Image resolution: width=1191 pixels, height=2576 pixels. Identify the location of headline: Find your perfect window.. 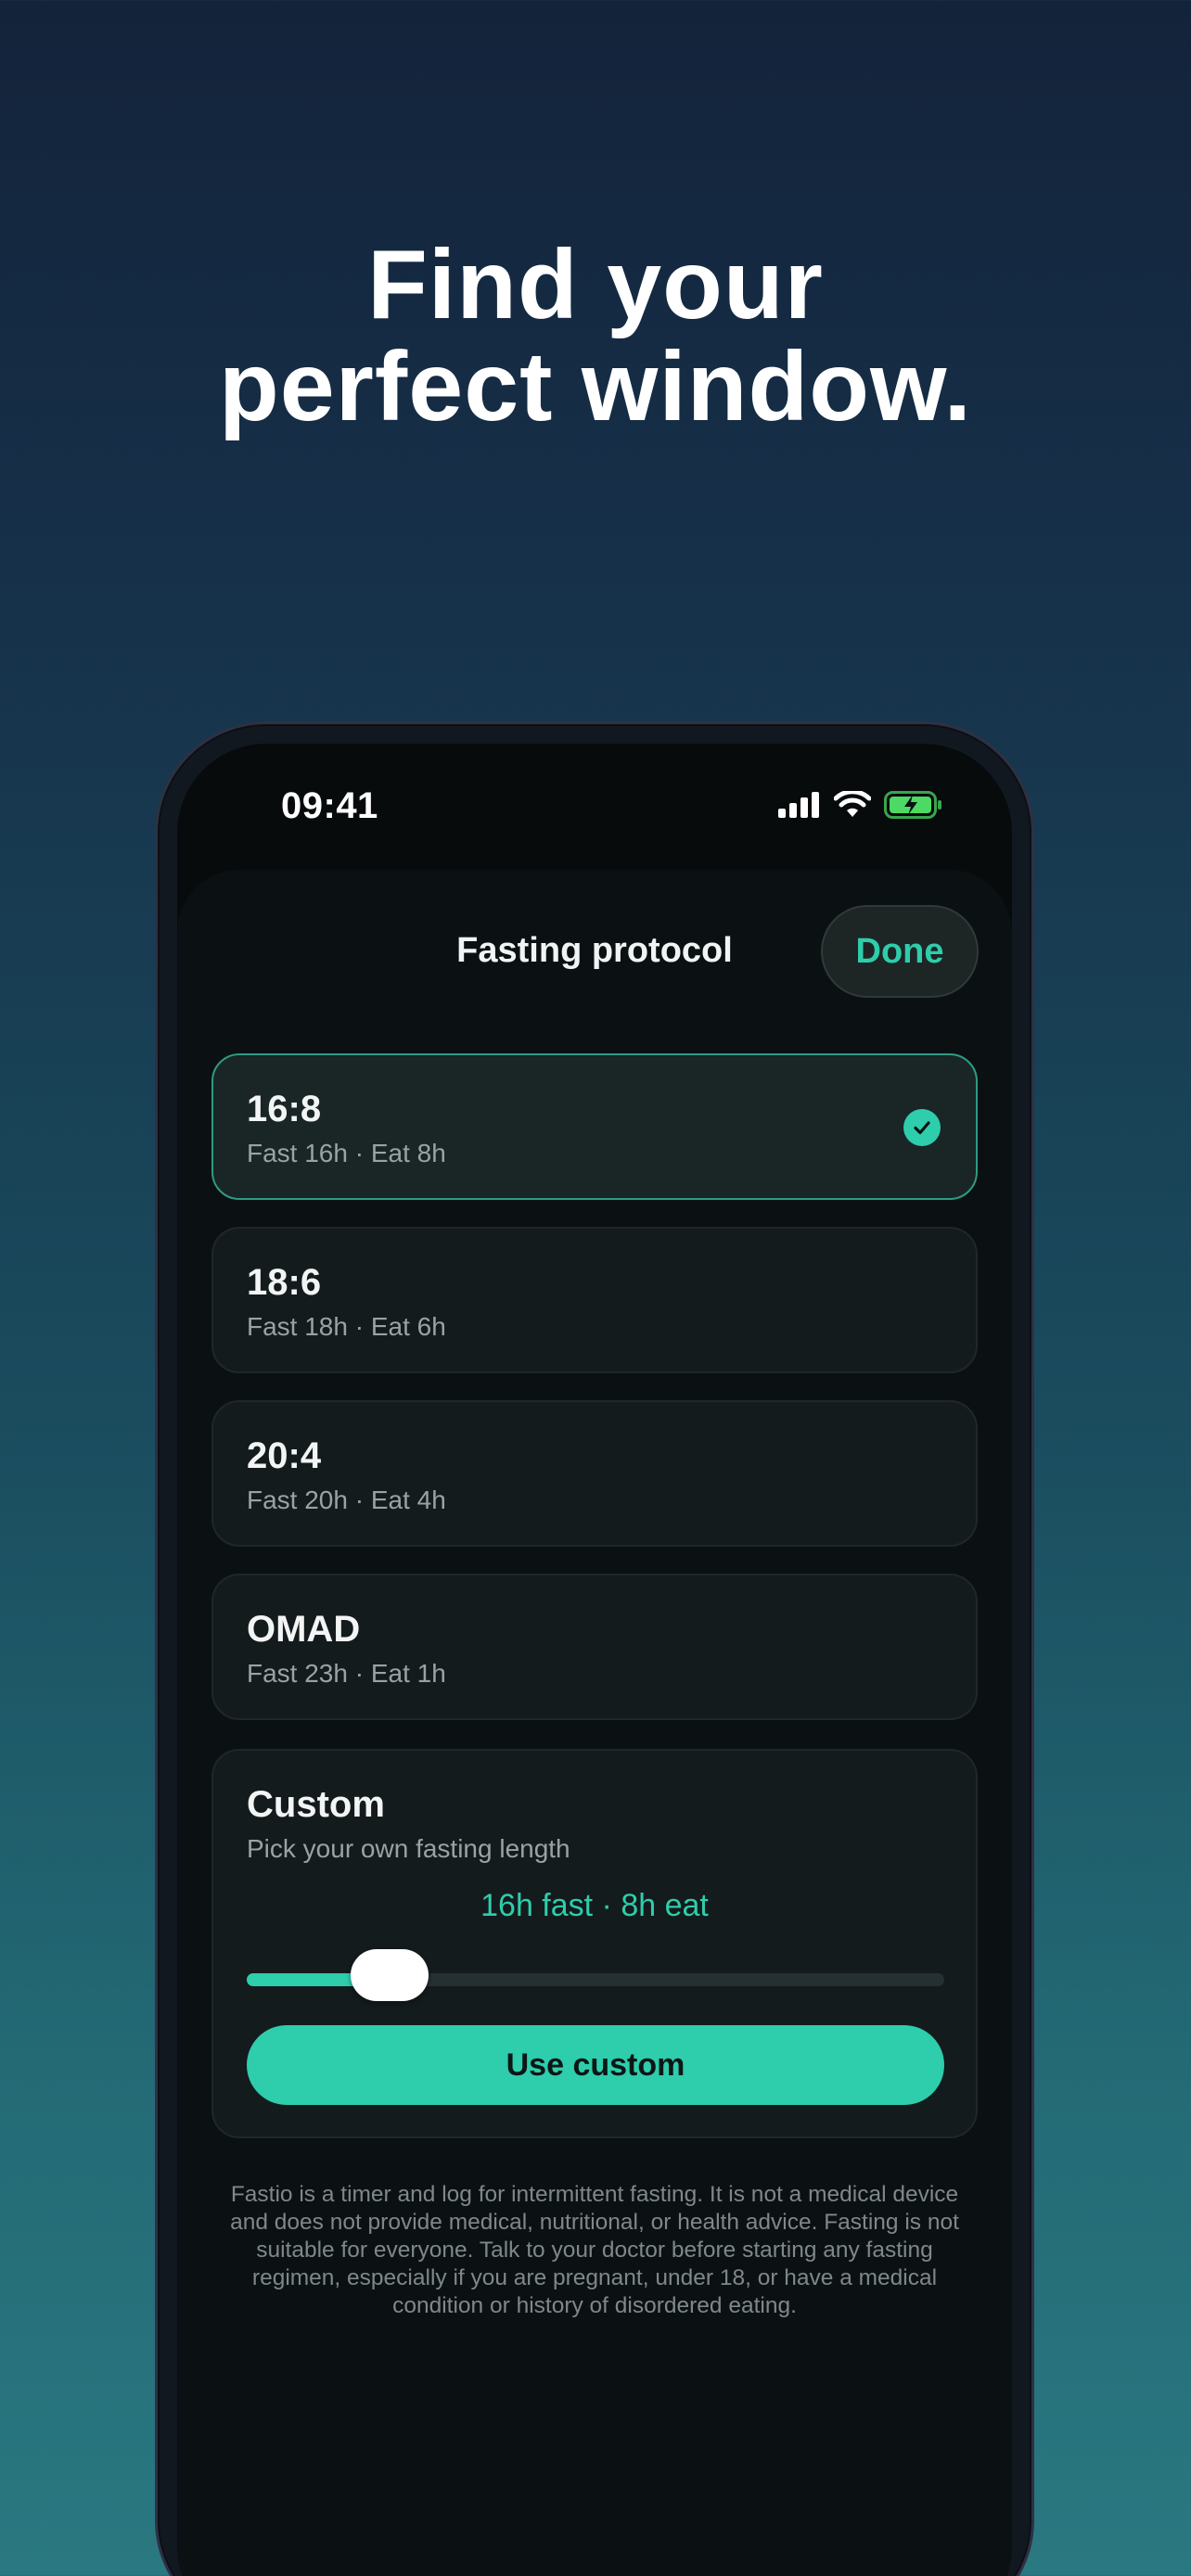
(595, 336).